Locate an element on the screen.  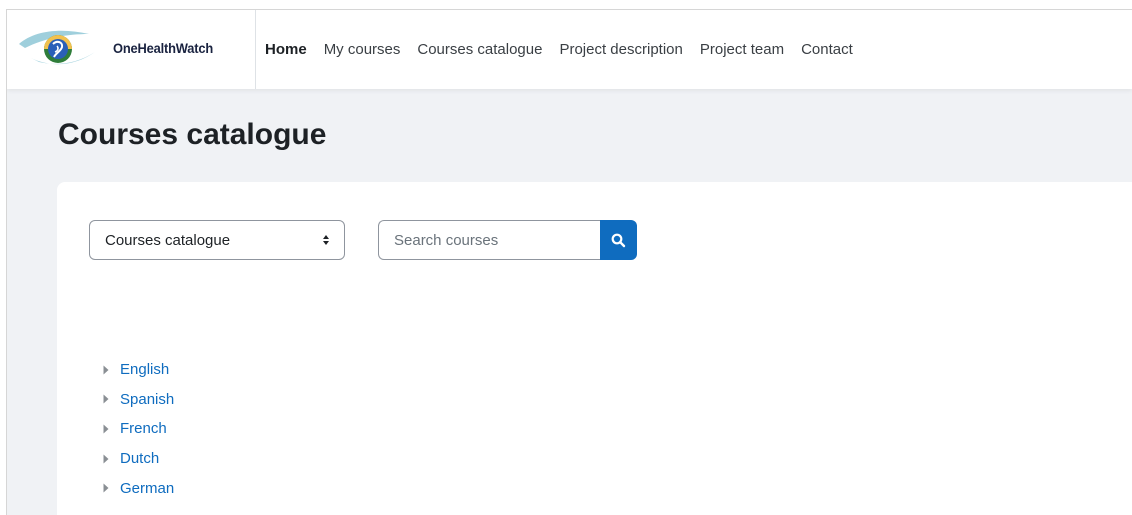
category-tree: English Spanish French Dutch German is located at coordinates (138, 429).